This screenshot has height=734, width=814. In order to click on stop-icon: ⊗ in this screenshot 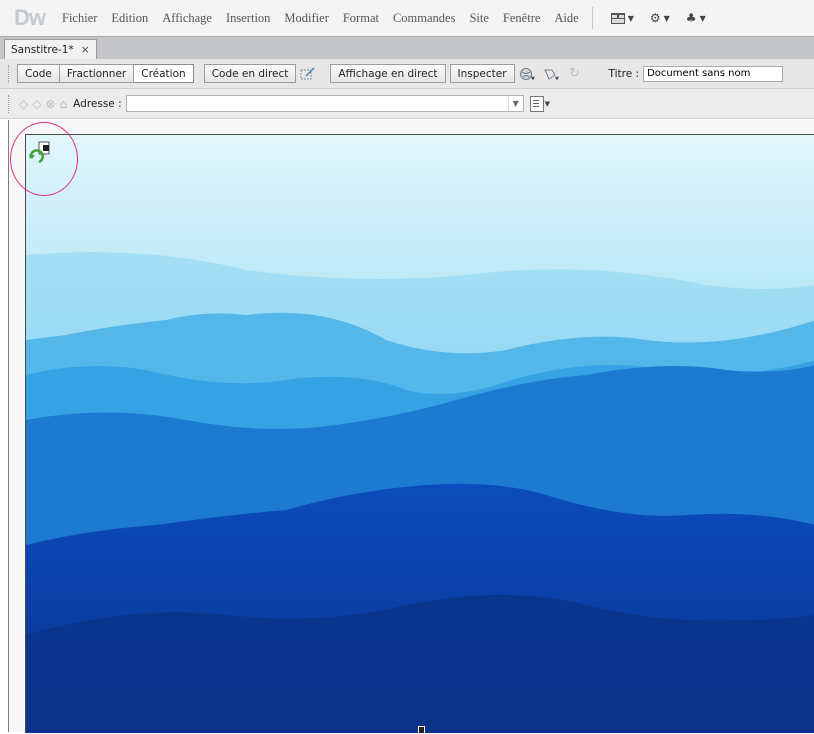, I will do `click(50, 104)`.